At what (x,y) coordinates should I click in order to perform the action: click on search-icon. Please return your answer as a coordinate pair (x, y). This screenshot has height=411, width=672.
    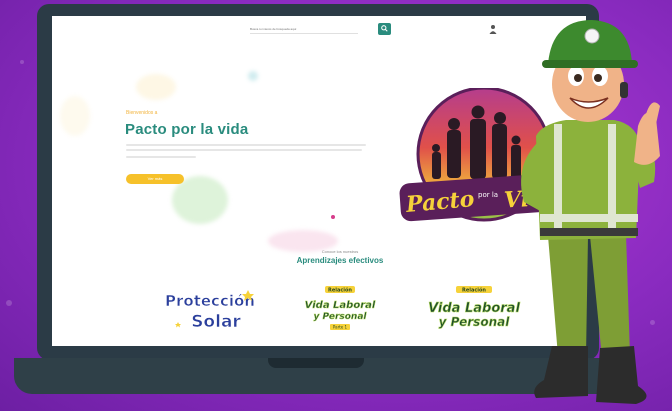
    Looking at the image, I should click on (384, 28).